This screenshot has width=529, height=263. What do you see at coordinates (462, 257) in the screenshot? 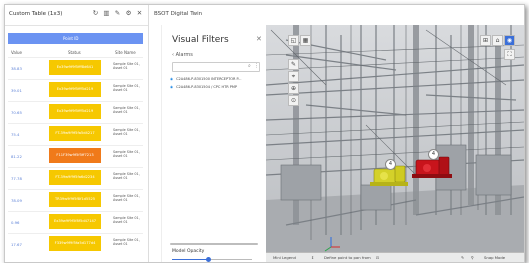
I see `pencil-icon: ✎` at bounding box center [462, 257].